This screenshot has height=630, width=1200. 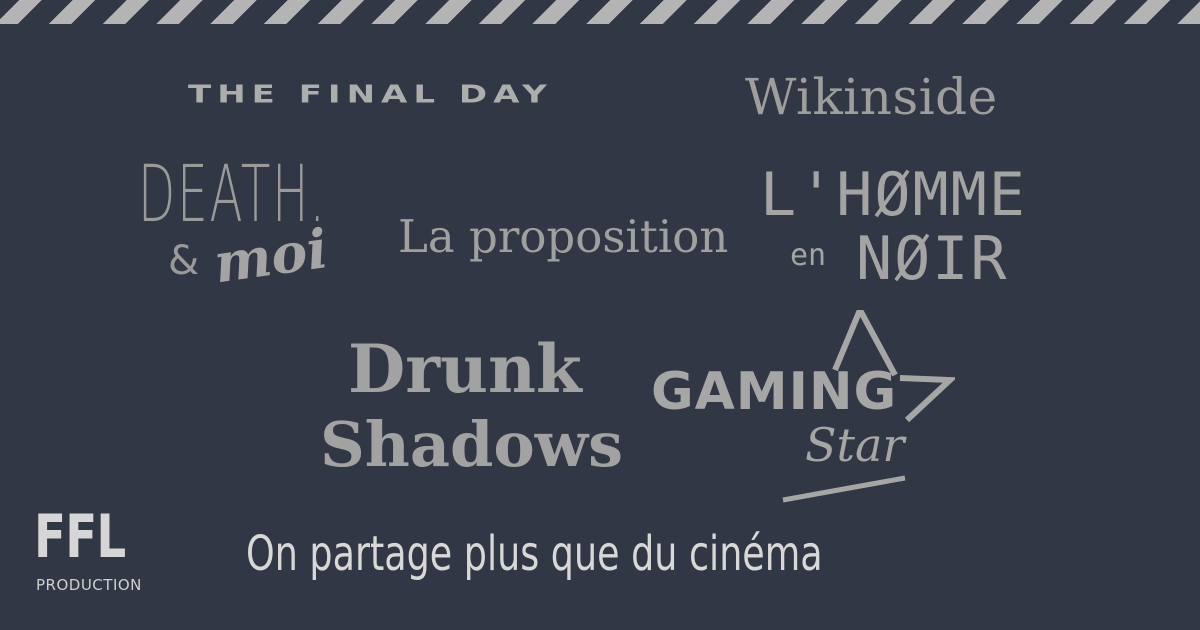 I want to click on logo-gaming-star: GAMING Star, so click(x=800, y=410).